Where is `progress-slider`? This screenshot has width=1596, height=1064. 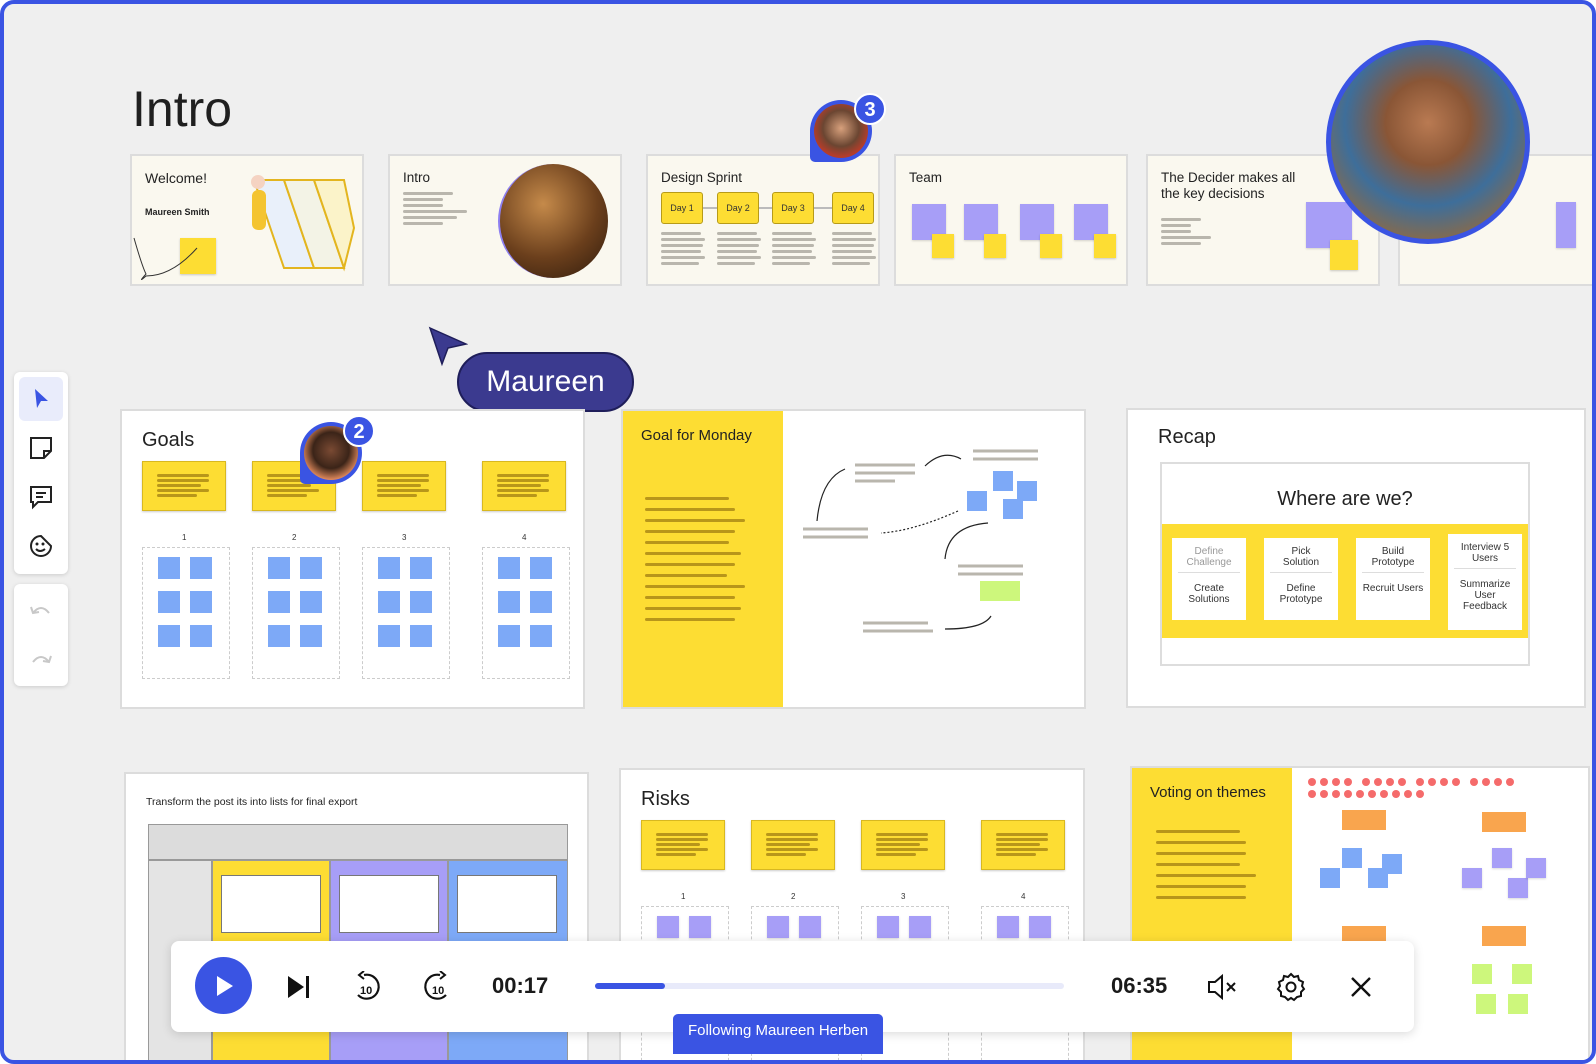
progress-slider is located at coordinates (829, 986).